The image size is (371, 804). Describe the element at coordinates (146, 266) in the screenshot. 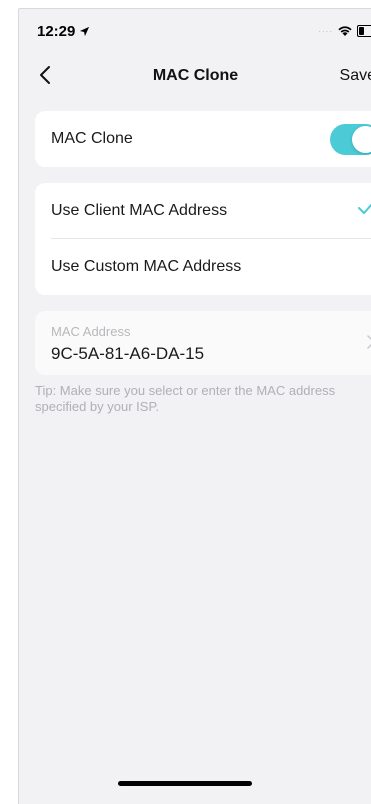

I see `option-custom-mac-label: Use Custom MAC Address` at that location.